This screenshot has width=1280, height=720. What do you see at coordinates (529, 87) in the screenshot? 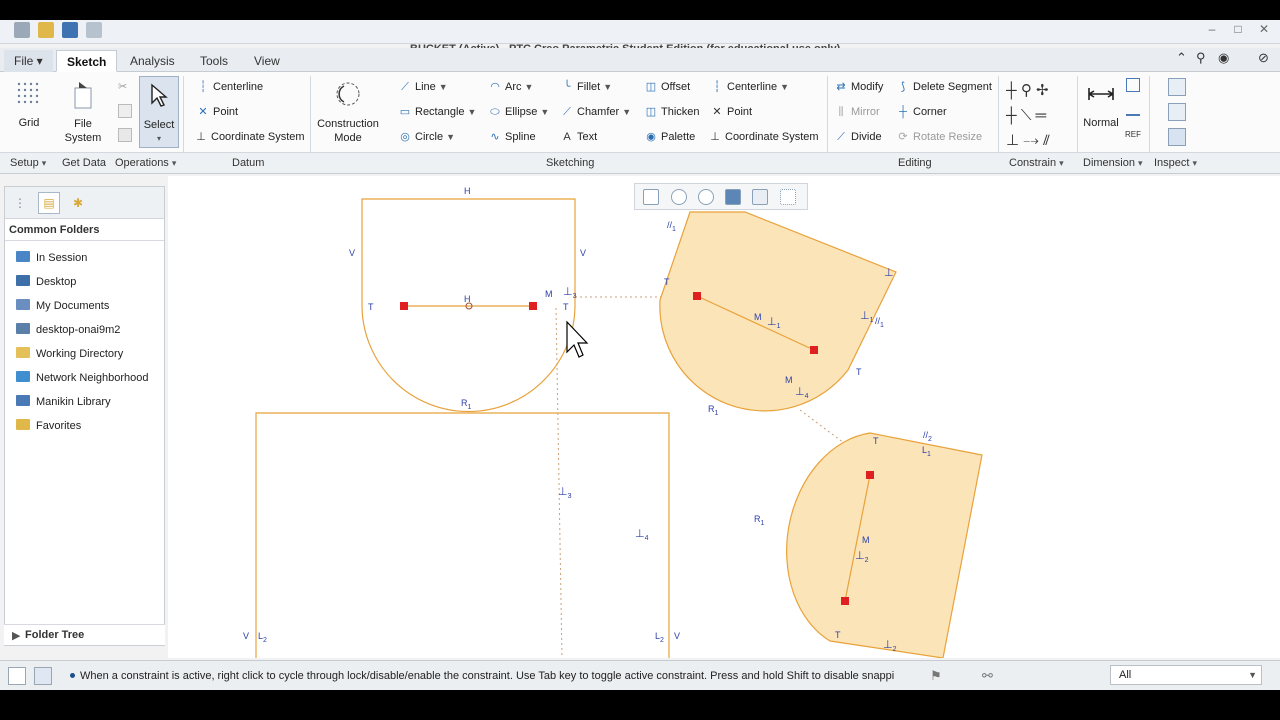
I see `arc-dropdown-icon: ▼` at bounding box center [529, 87].